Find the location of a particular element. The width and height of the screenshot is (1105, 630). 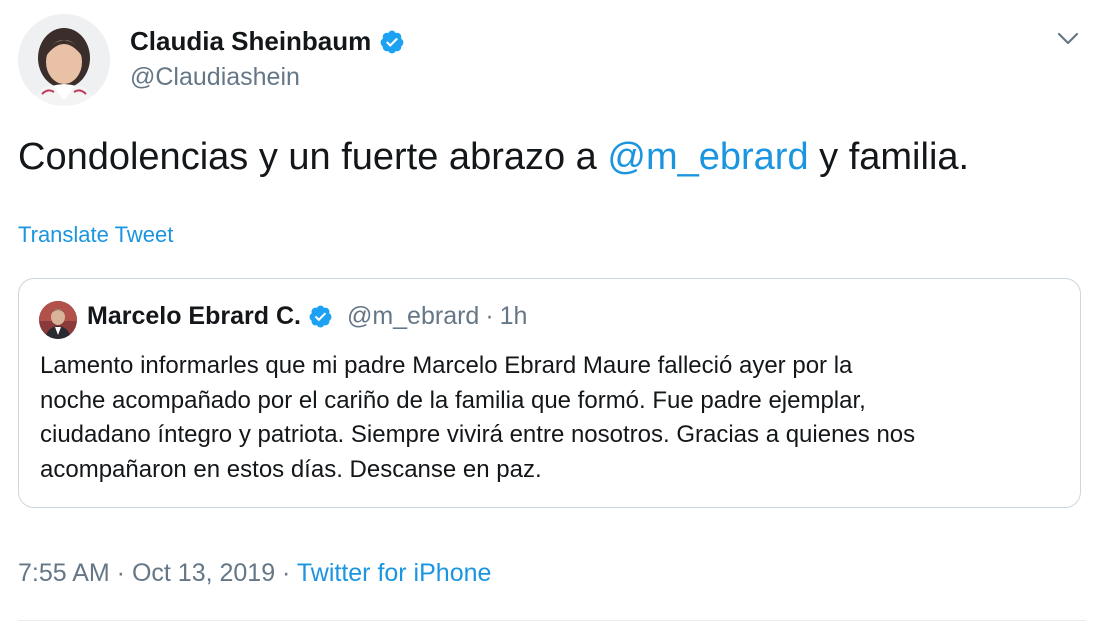

quoted-handle: @m_ebrard is located at coordinates (413, 316).